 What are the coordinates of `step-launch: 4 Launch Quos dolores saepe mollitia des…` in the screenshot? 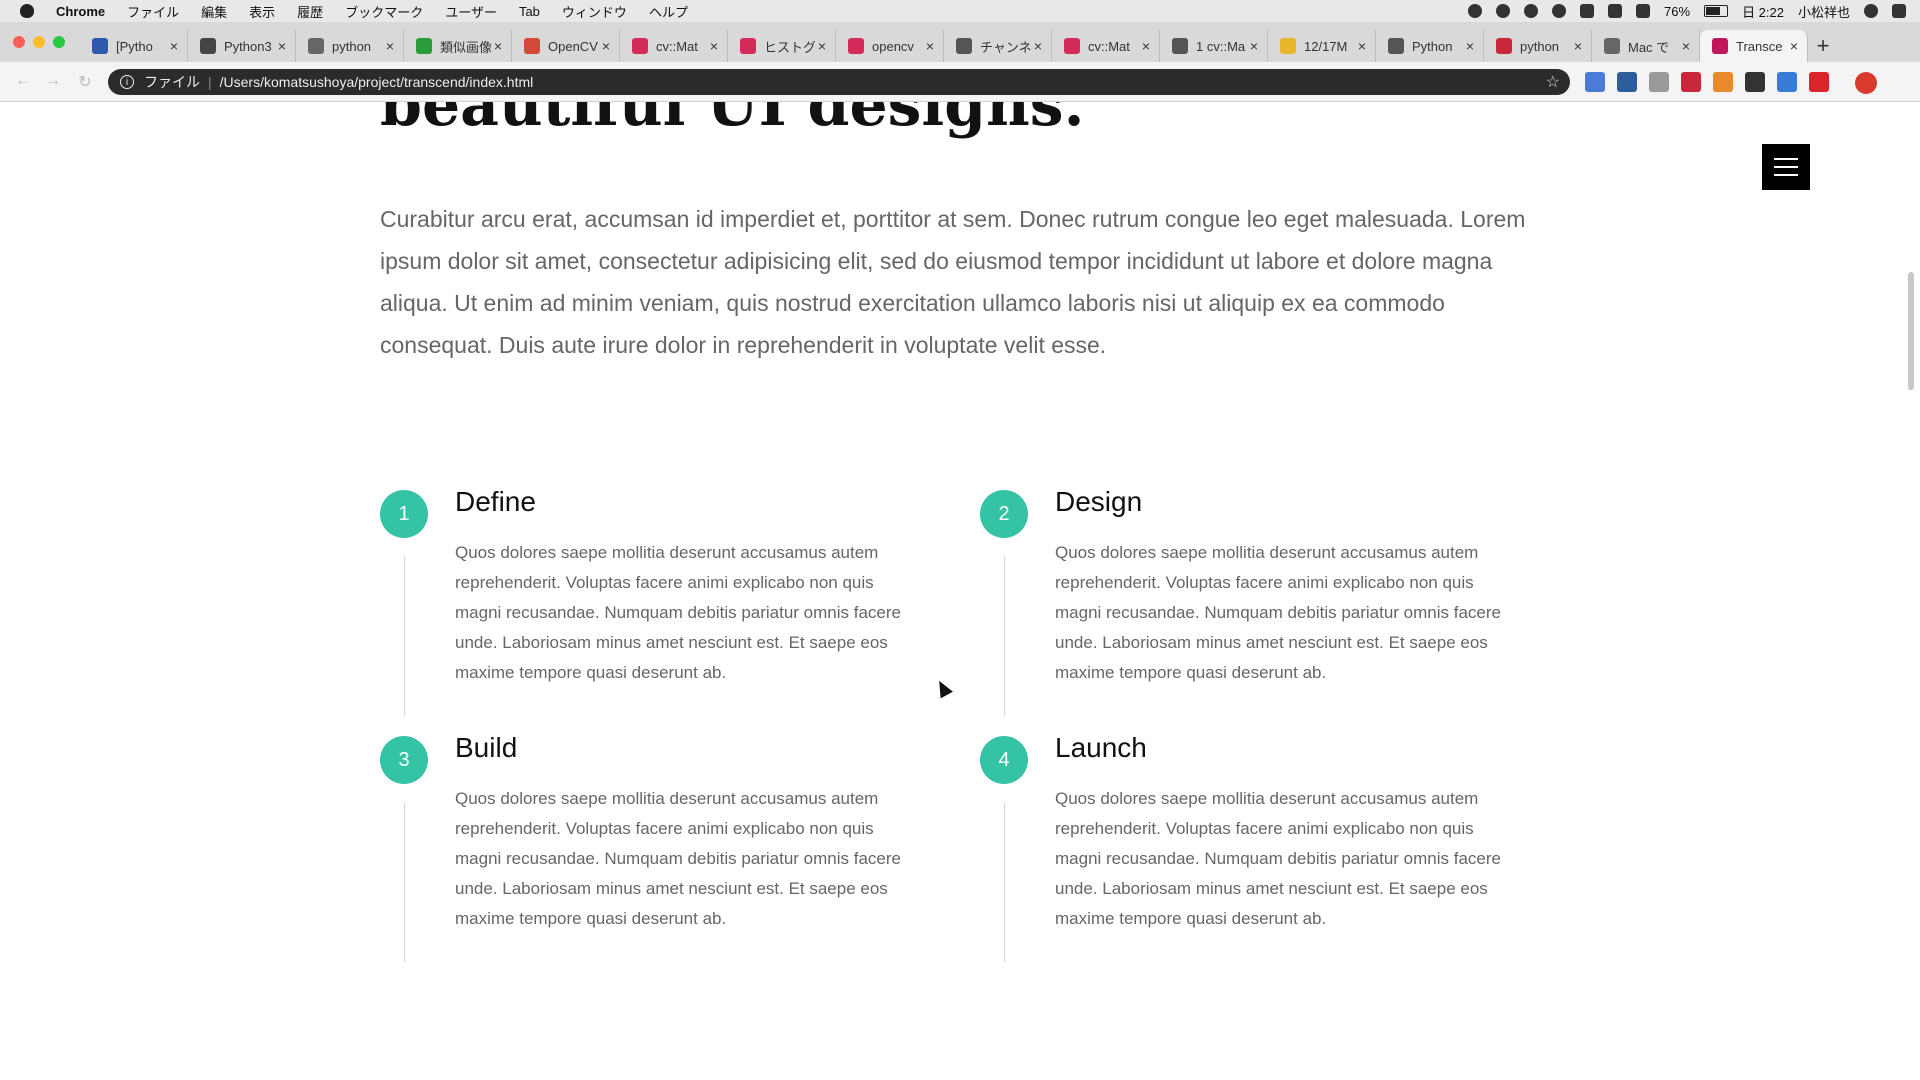 It's located at (1260, 856).